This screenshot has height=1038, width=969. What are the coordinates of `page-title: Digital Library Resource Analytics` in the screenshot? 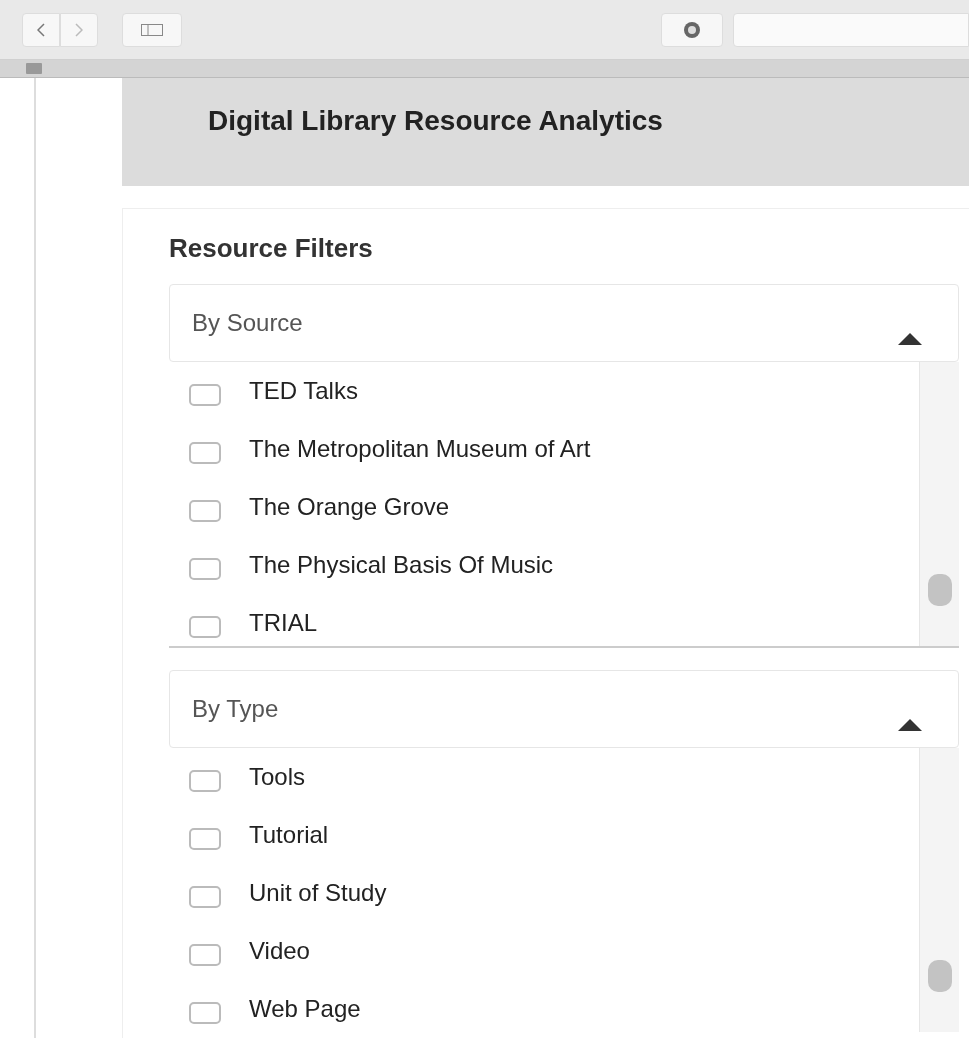 It's located at (436, 121).